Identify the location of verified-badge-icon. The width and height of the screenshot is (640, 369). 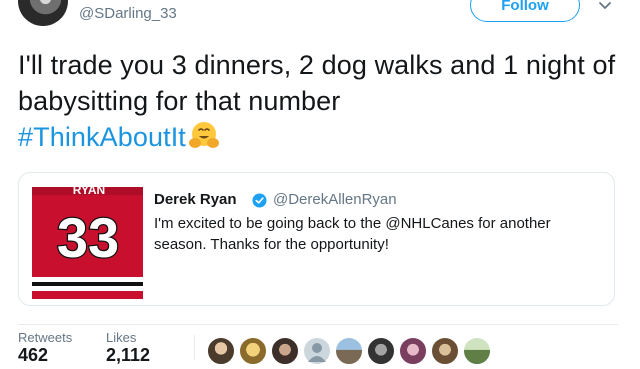
(259, 200).